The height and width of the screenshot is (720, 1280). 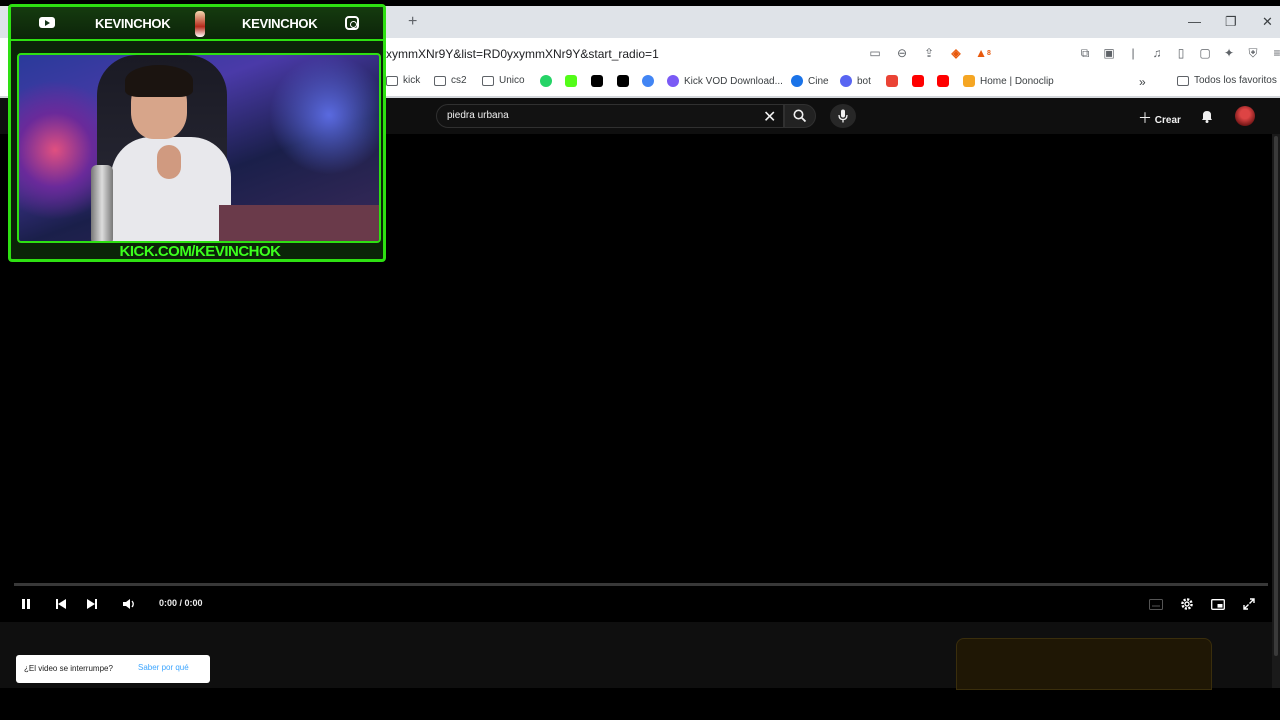 I want to click on miniplayer-button, so click(x=1218, y=604).